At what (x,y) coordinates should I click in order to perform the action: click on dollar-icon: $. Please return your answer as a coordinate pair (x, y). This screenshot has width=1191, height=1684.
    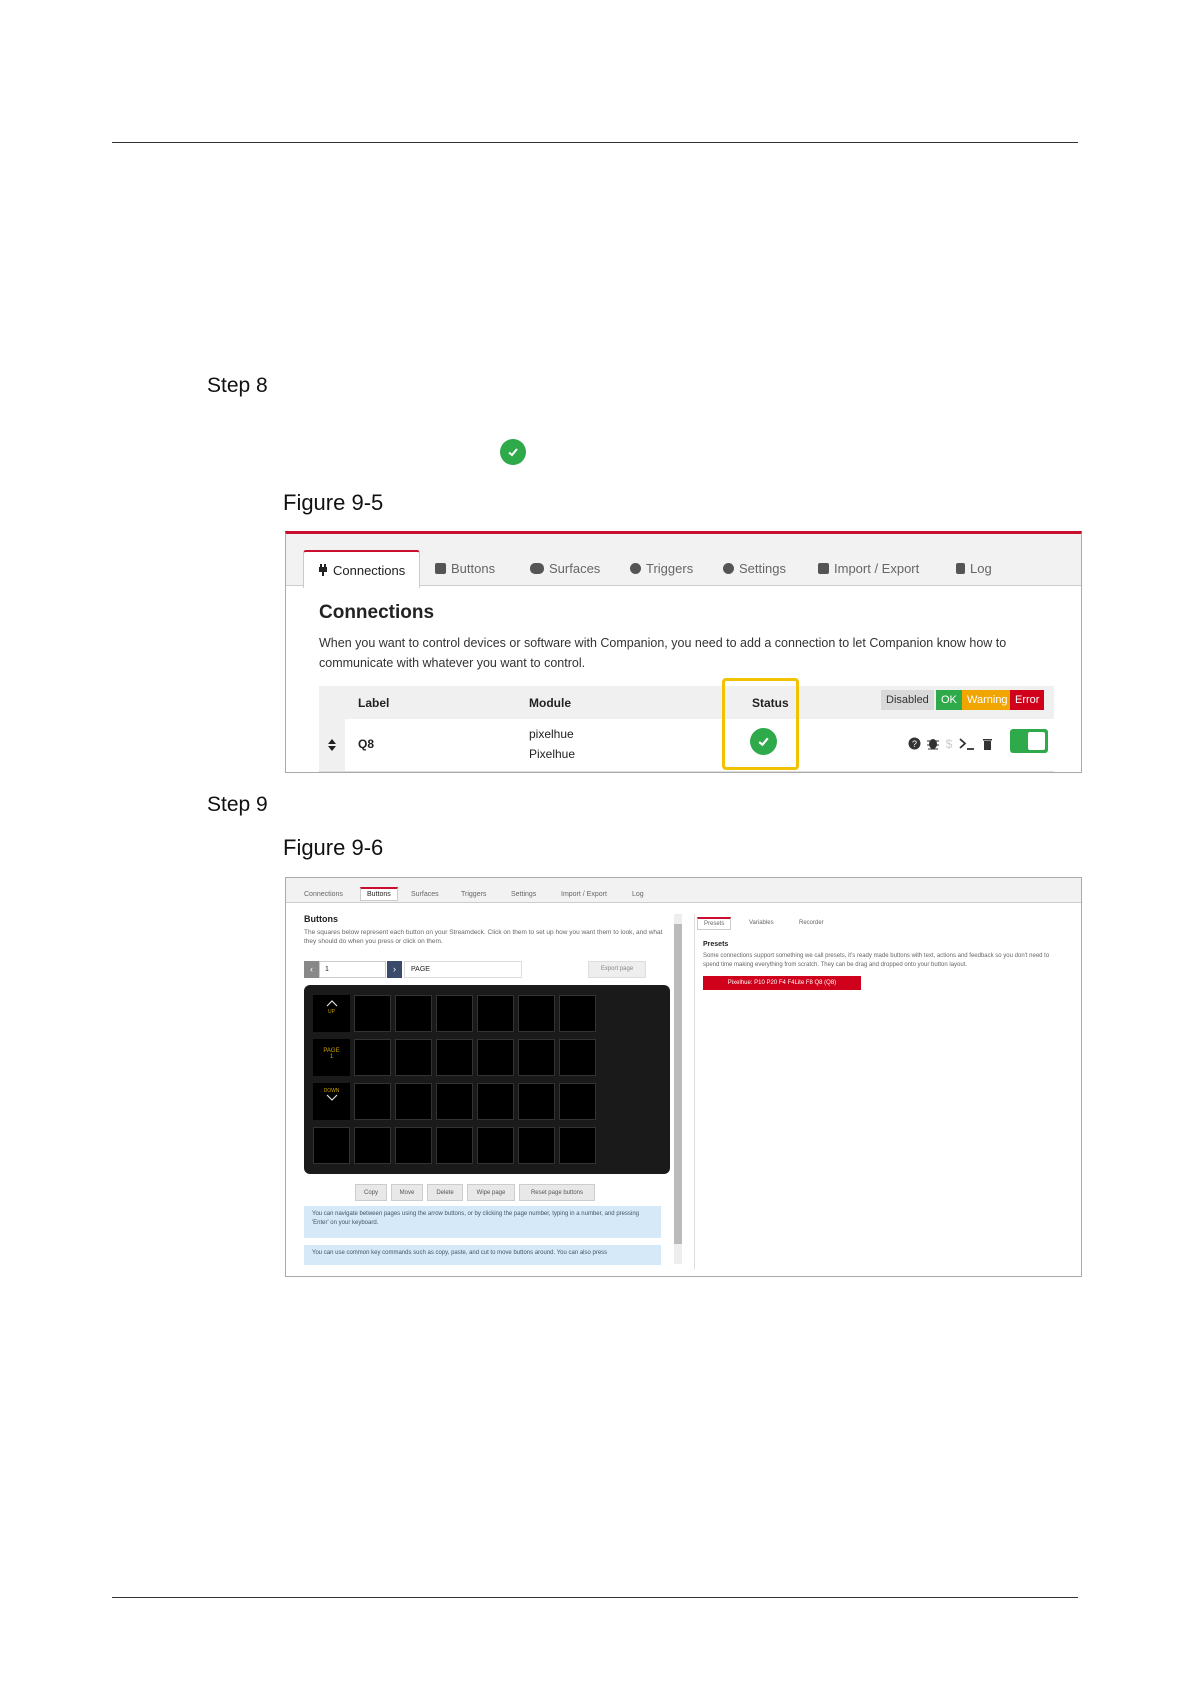
    Looking at the image, I should click on (949, 743).